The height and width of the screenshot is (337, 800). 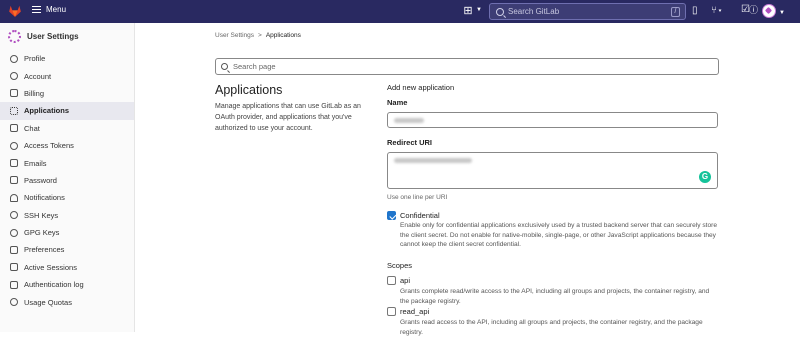 What do you see at coordinates (15, 11) in the screenshot?
I see `gitlab-logo-icon` at bounding box center [15, 11].